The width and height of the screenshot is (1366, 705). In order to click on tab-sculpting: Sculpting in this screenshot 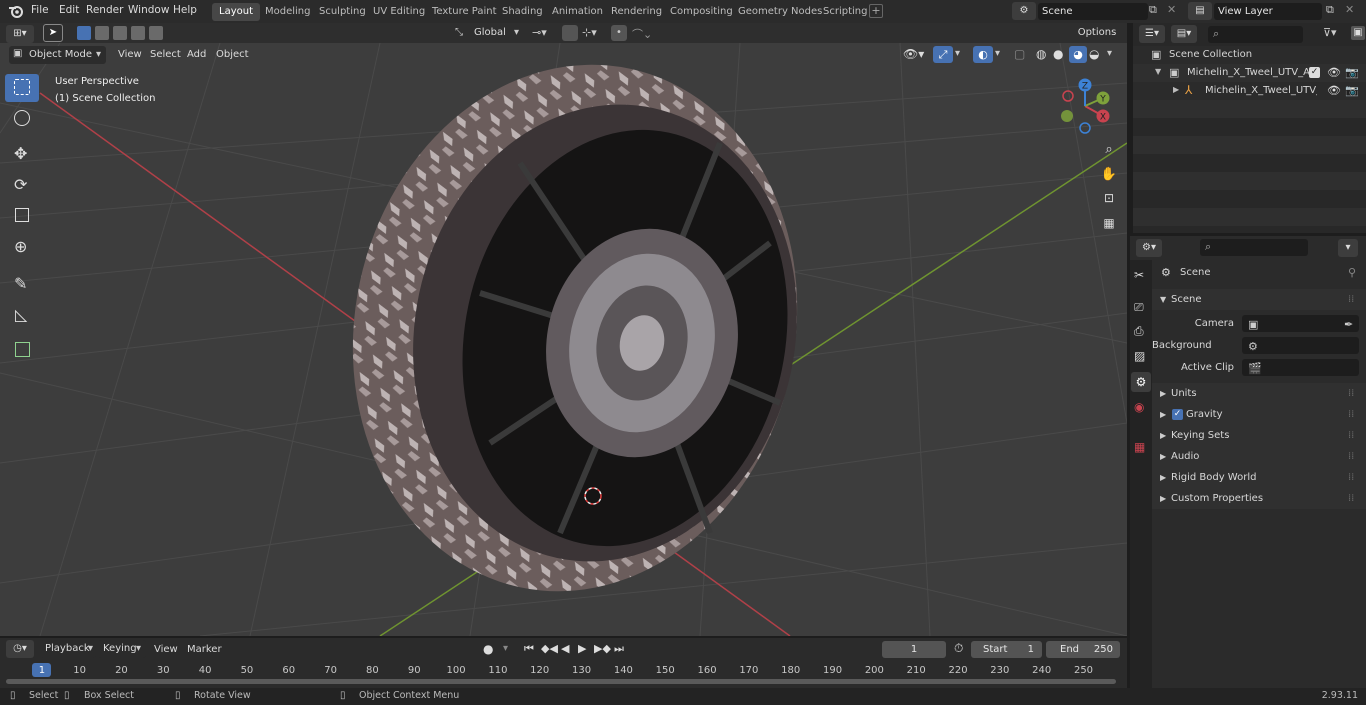, I will do `click(342, 12)`.